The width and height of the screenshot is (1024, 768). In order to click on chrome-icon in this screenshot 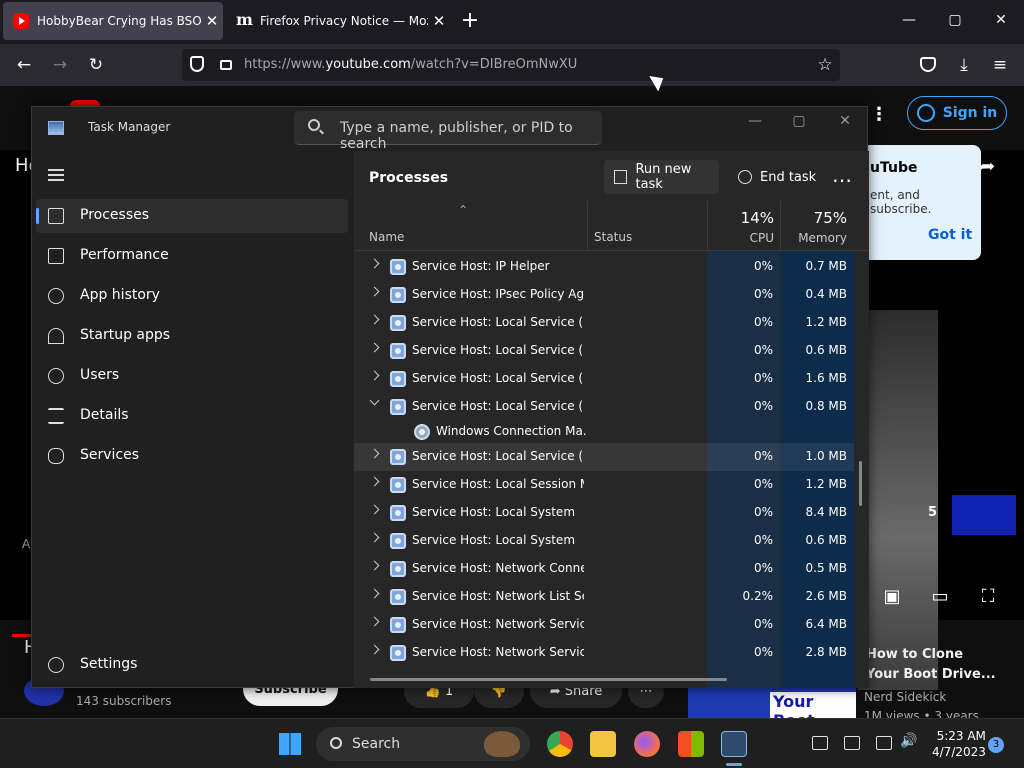, I will do `click(560, 744)`.